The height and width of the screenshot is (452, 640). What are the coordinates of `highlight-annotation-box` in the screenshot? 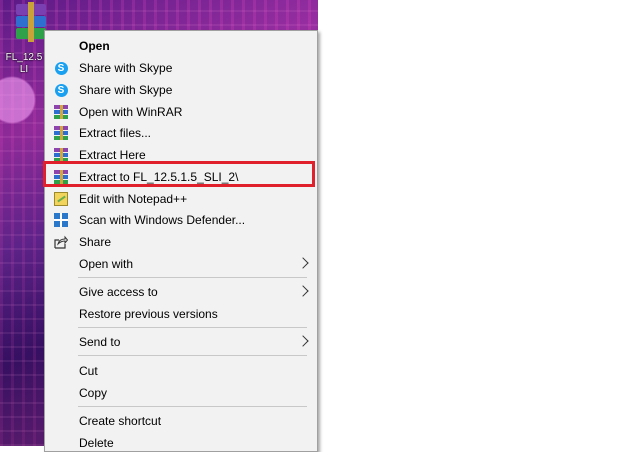 It's located at (179, 174).